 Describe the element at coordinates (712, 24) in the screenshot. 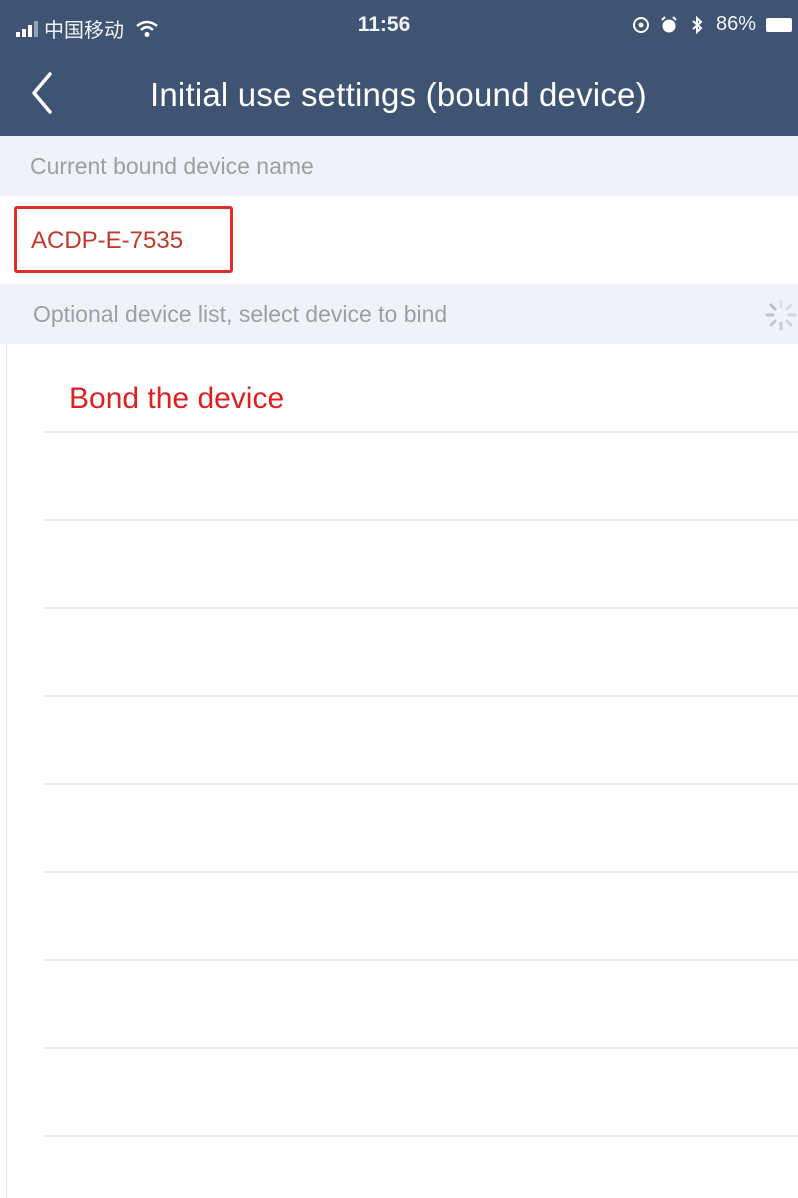

I see `status-bar-right: 86%` at that location.